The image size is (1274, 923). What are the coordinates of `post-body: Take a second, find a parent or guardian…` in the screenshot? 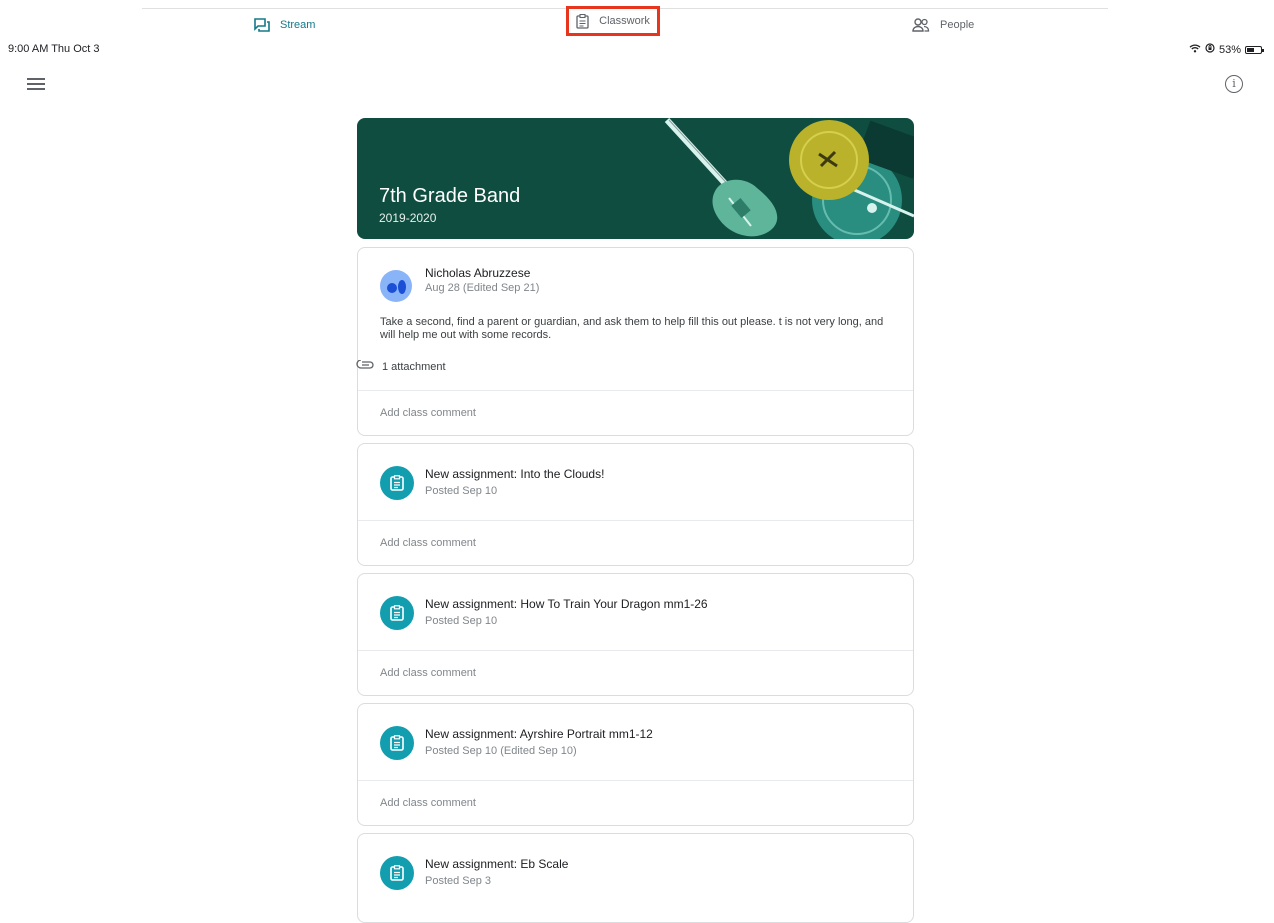 It's located at (632, 328).